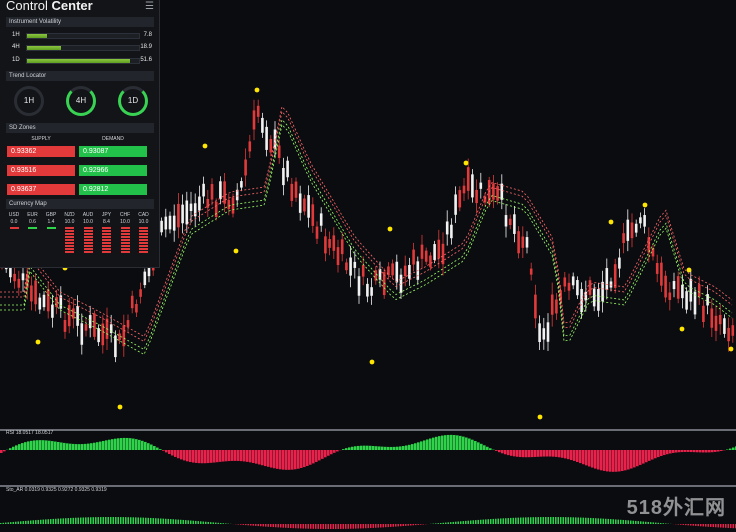  Describe the element at coordinates (107, 233) in the screenshot. I see `currency-jpy: JPY 8.4` at that location.